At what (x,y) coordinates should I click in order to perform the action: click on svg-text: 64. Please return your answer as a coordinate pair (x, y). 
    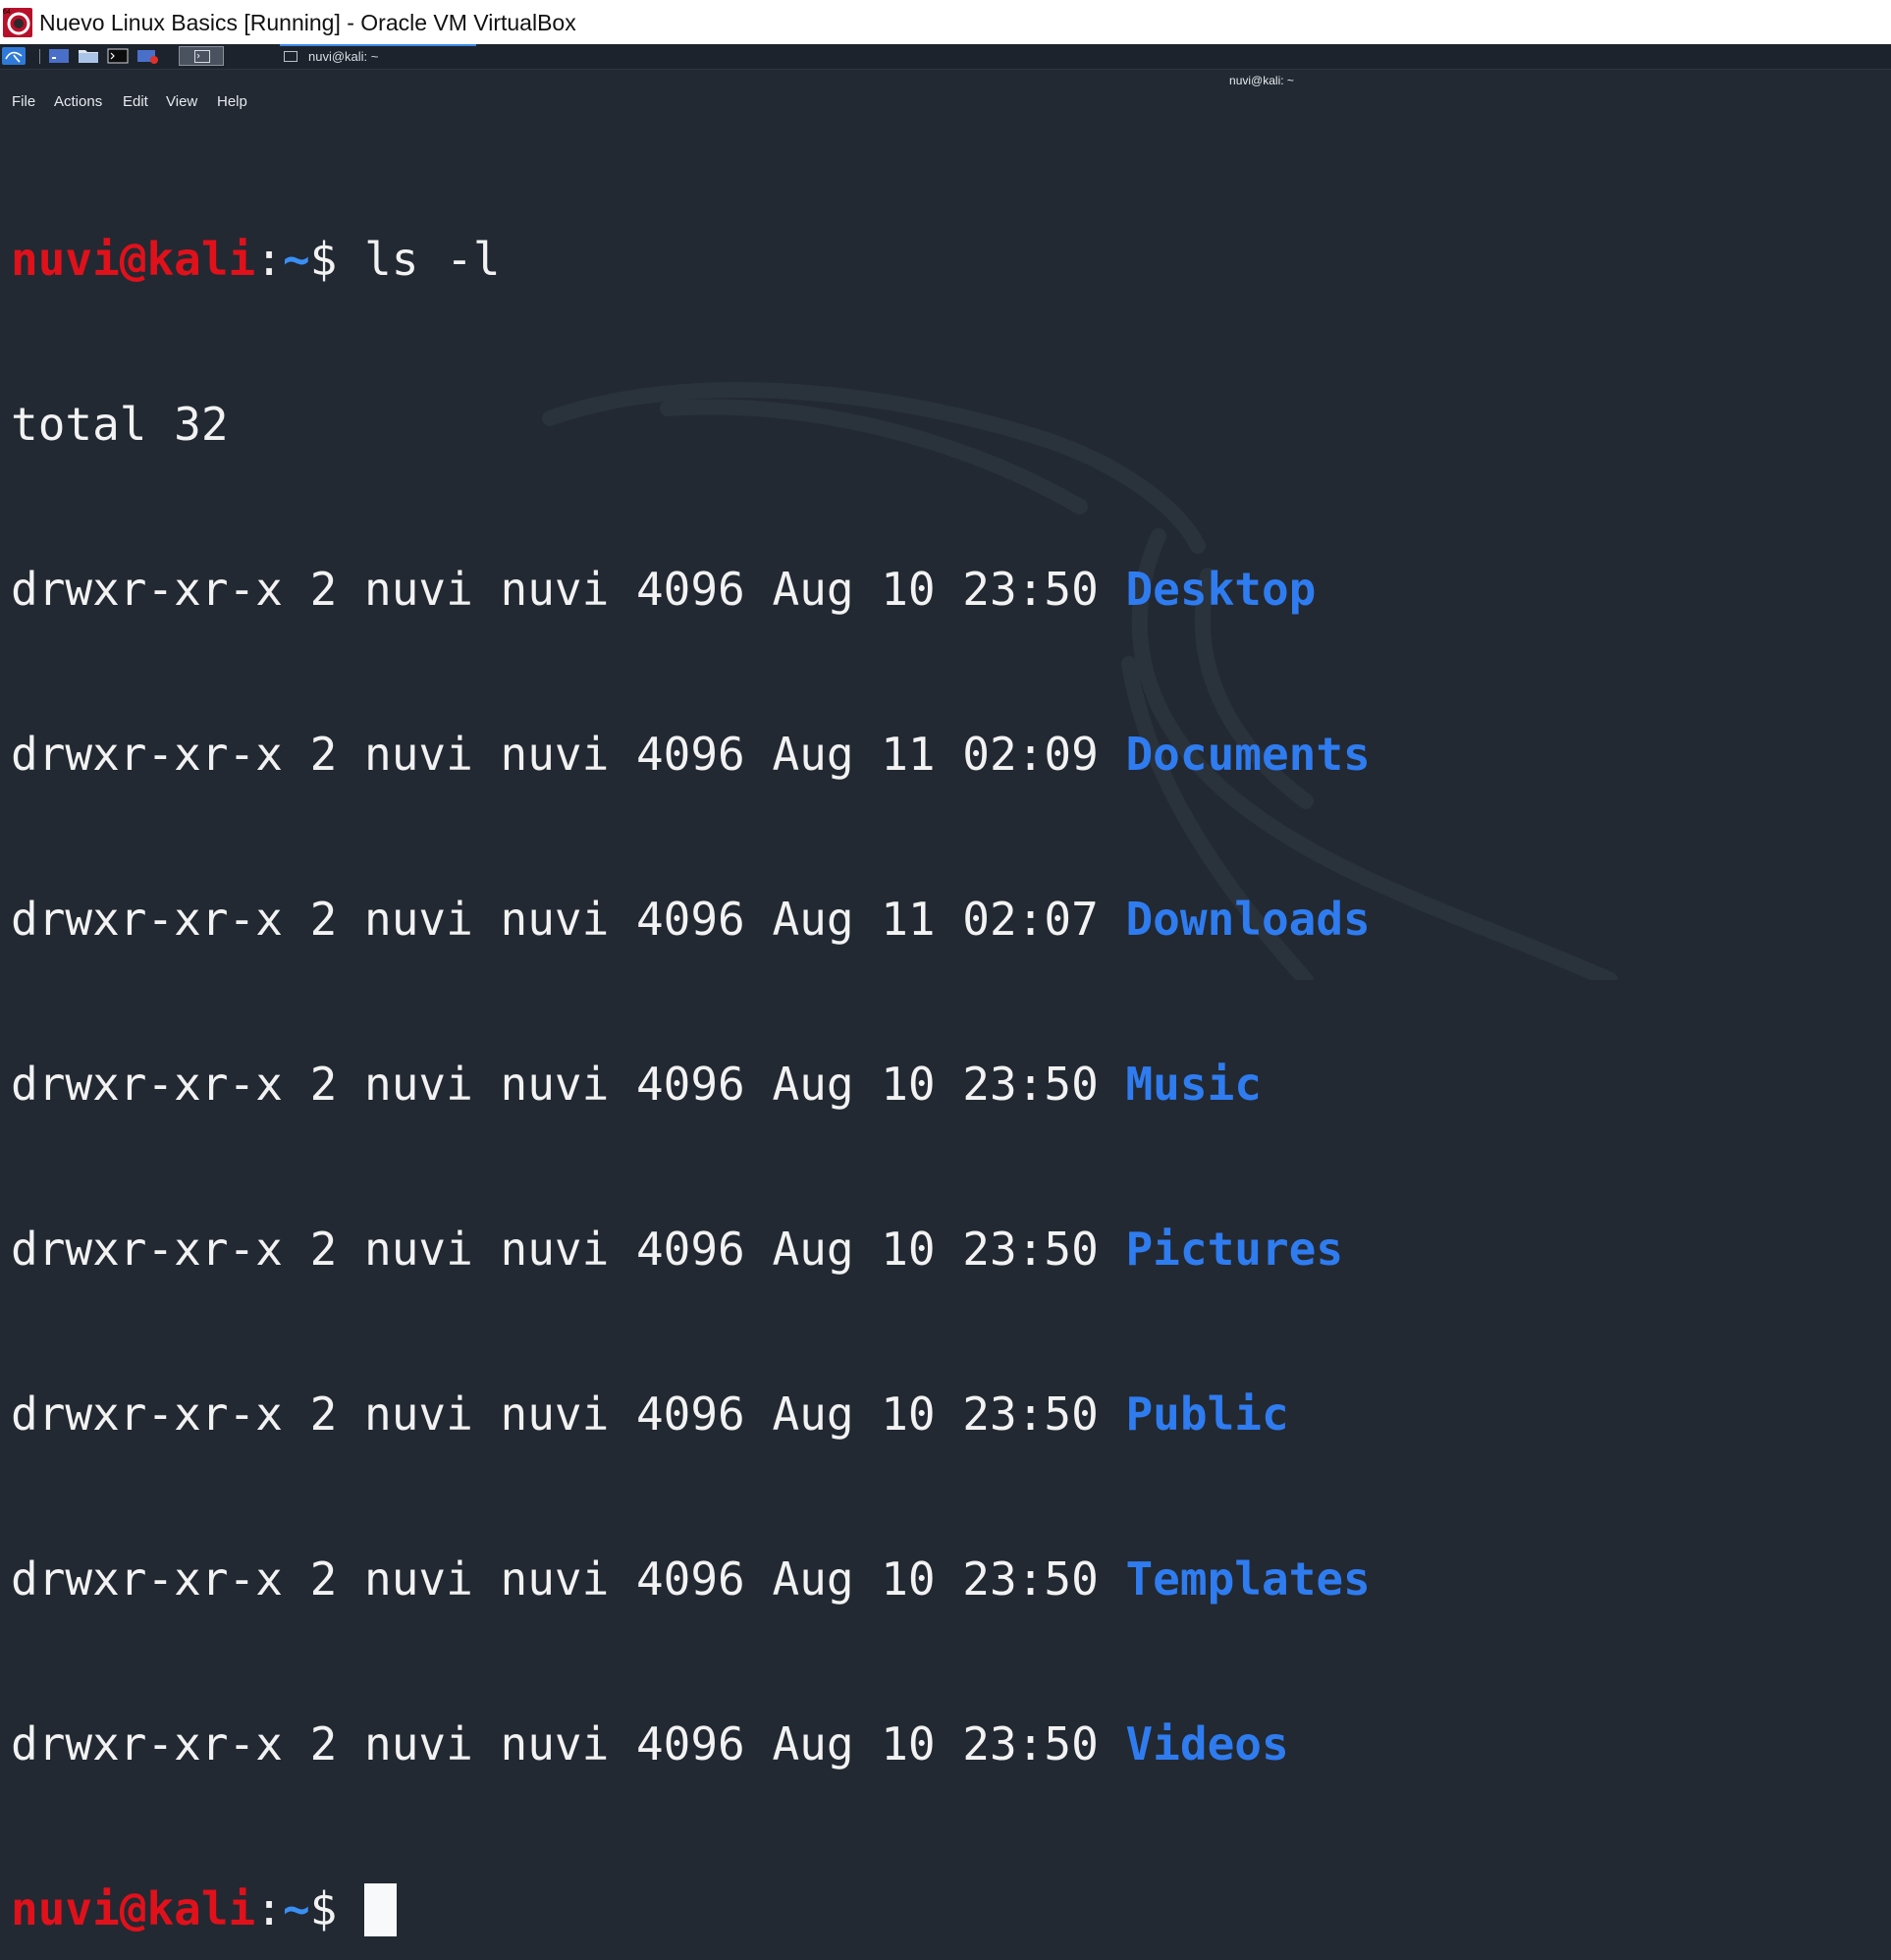
    Looking at the image, I should click on (7, 12).